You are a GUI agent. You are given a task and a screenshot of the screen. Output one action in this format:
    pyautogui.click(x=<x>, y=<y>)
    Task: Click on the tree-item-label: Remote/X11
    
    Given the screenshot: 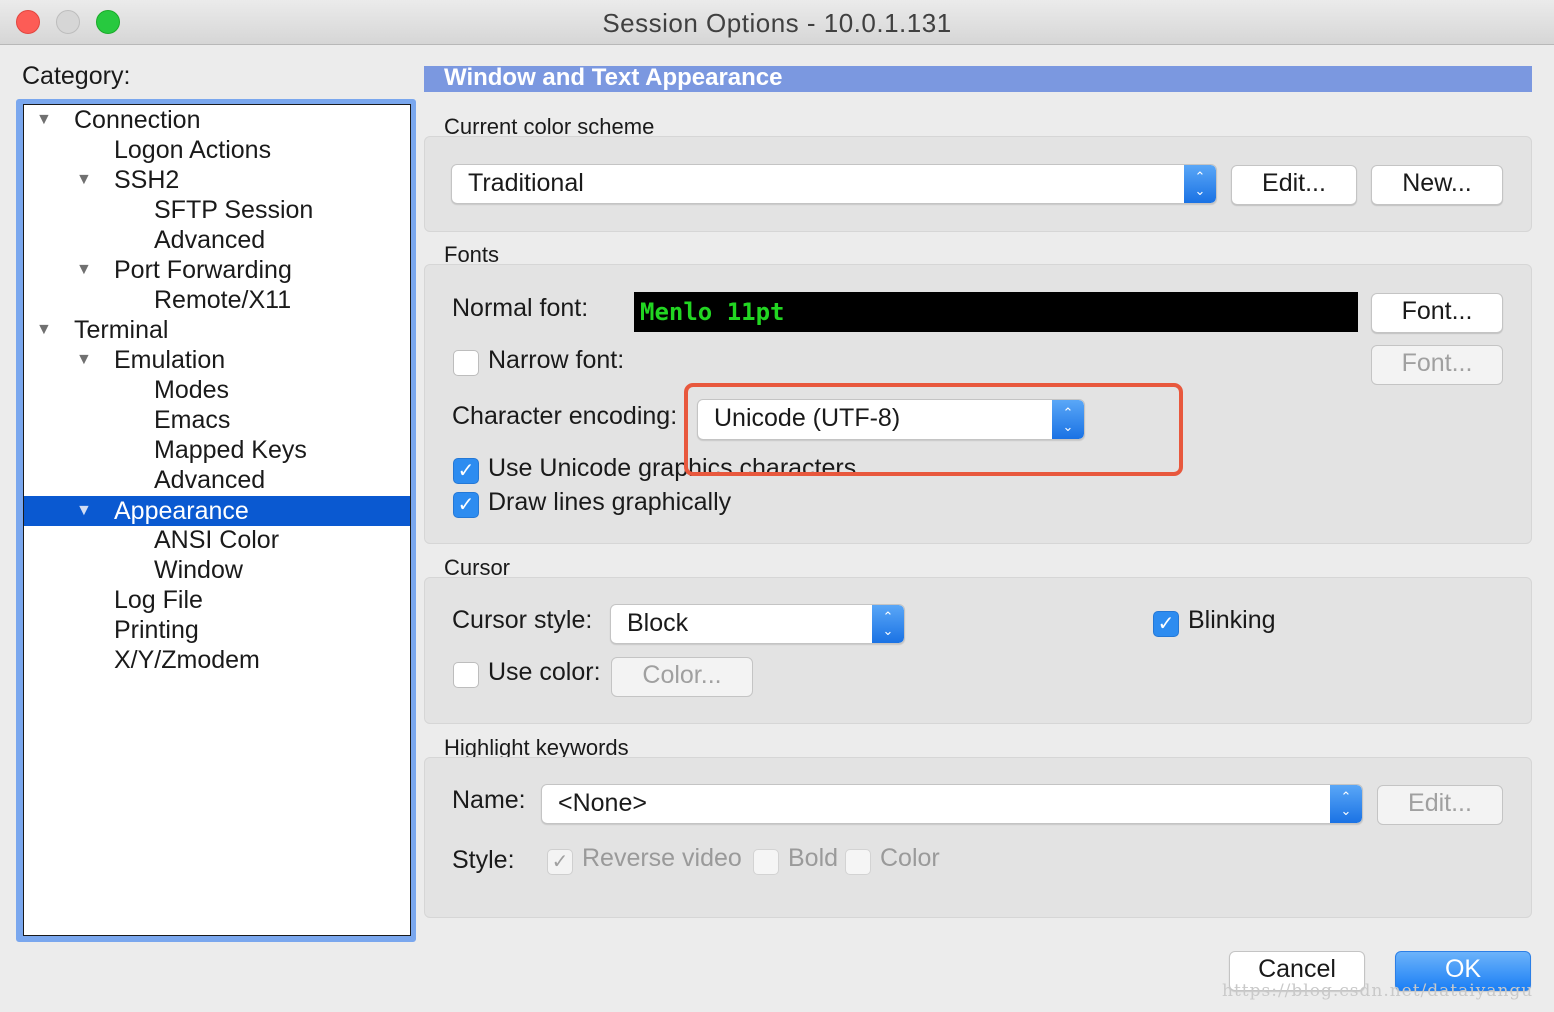 What is the action you would take?
    pyautogui.click(x=223, y=300)
    